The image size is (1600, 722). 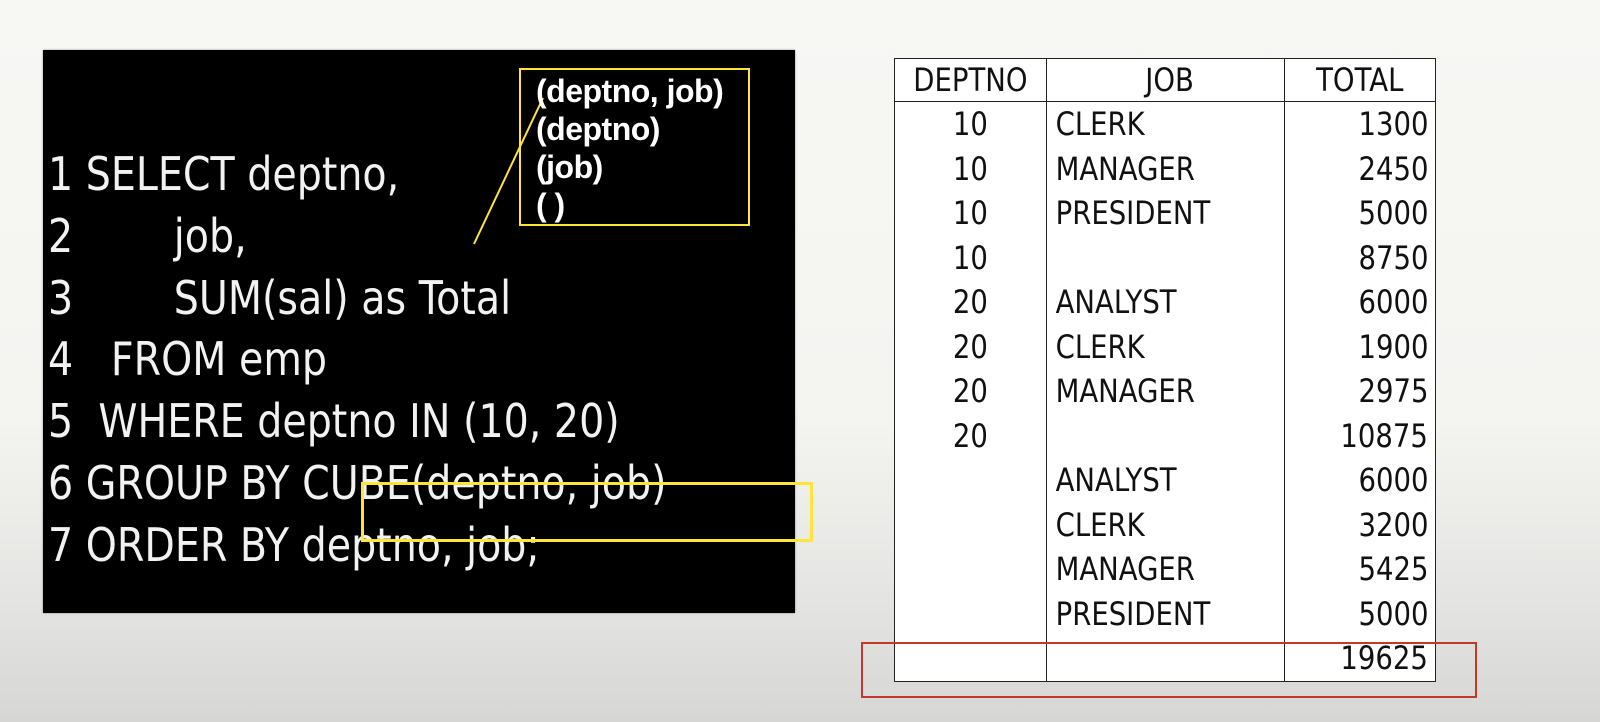 I want to click on table-header-row: DEPTNO JOB TOTAL, so click(x=1165, y=80).